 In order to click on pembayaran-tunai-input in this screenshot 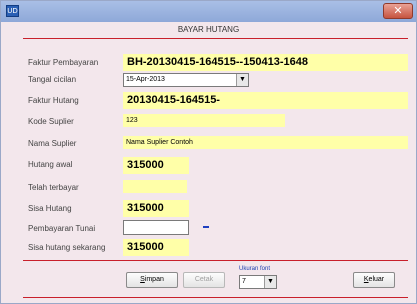, I will do `click(156, 227)`.